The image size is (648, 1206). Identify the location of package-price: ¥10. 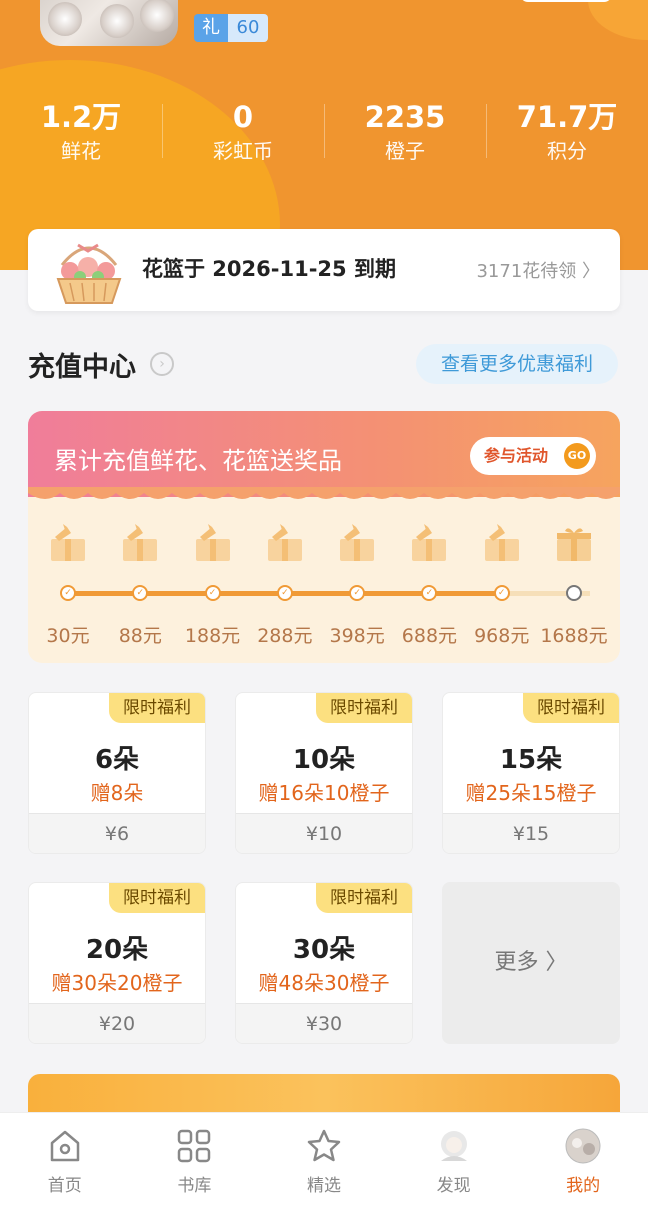
(324, 833).